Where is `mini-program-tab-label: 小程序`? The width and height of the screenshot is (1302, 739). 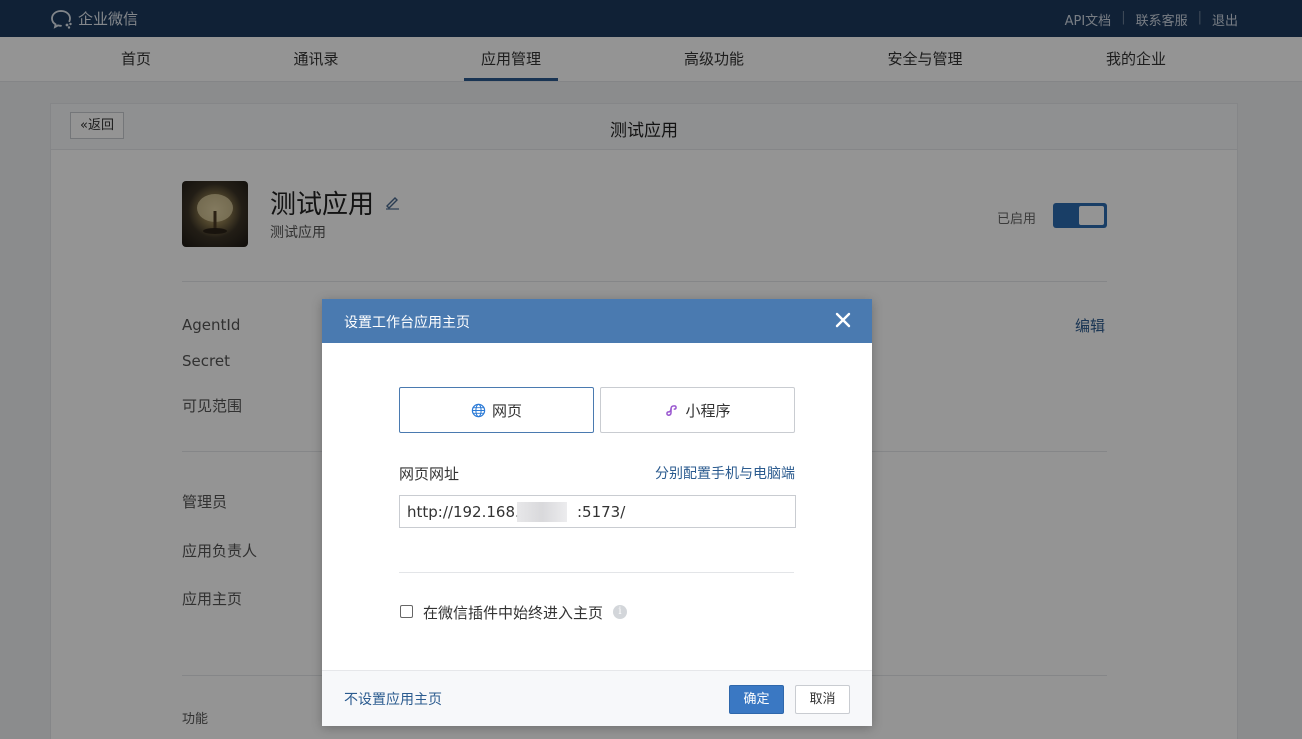 mini-program-tab-label: 小程序 is located at coordinates (708, 410).